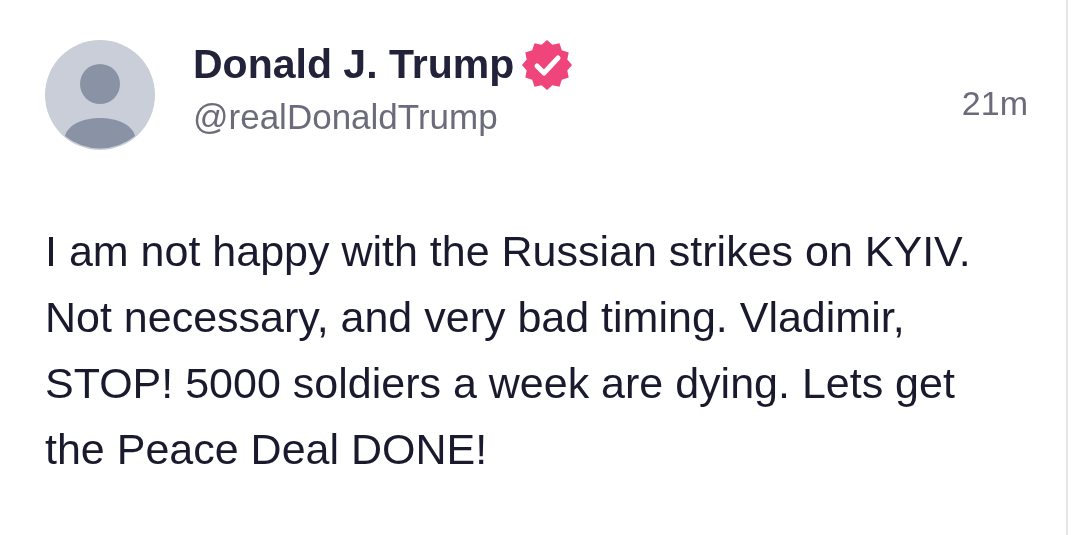 This screenshot has height=535, width=1080. What do you see at coordinates (577, 117) in the screenshot?
I see `author-handle: @realDonaldTrump` at bounding box center [577, 117].